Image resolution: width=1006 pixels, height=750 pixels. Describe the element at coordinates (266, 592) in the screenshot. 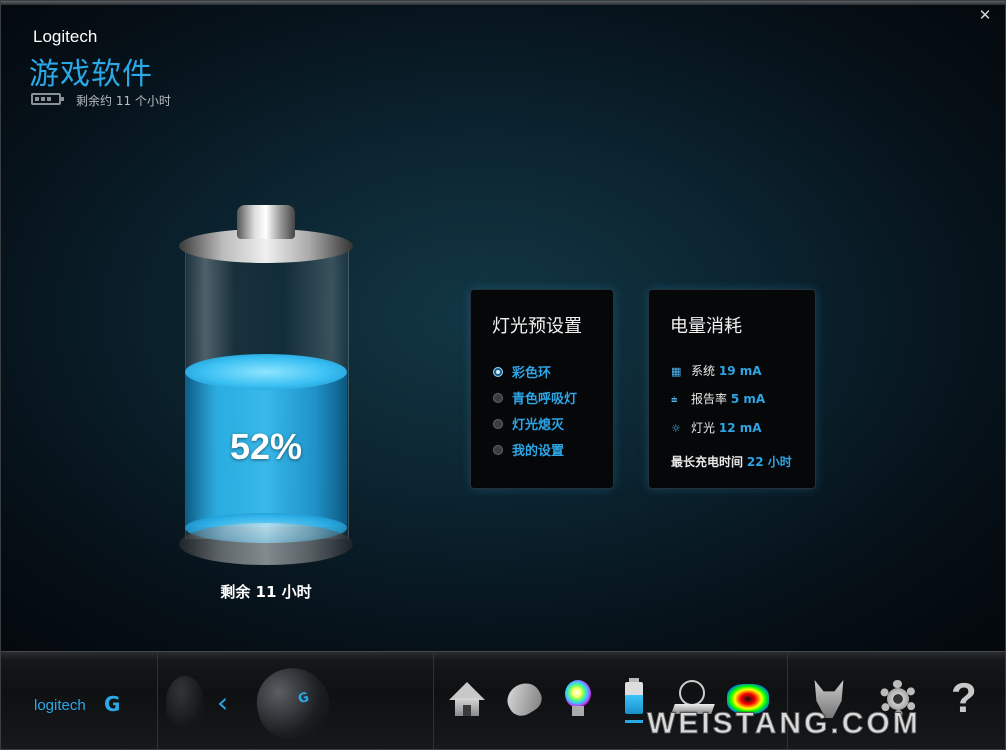

I see `battery-remaining: 剩余 11 小时` at that location.